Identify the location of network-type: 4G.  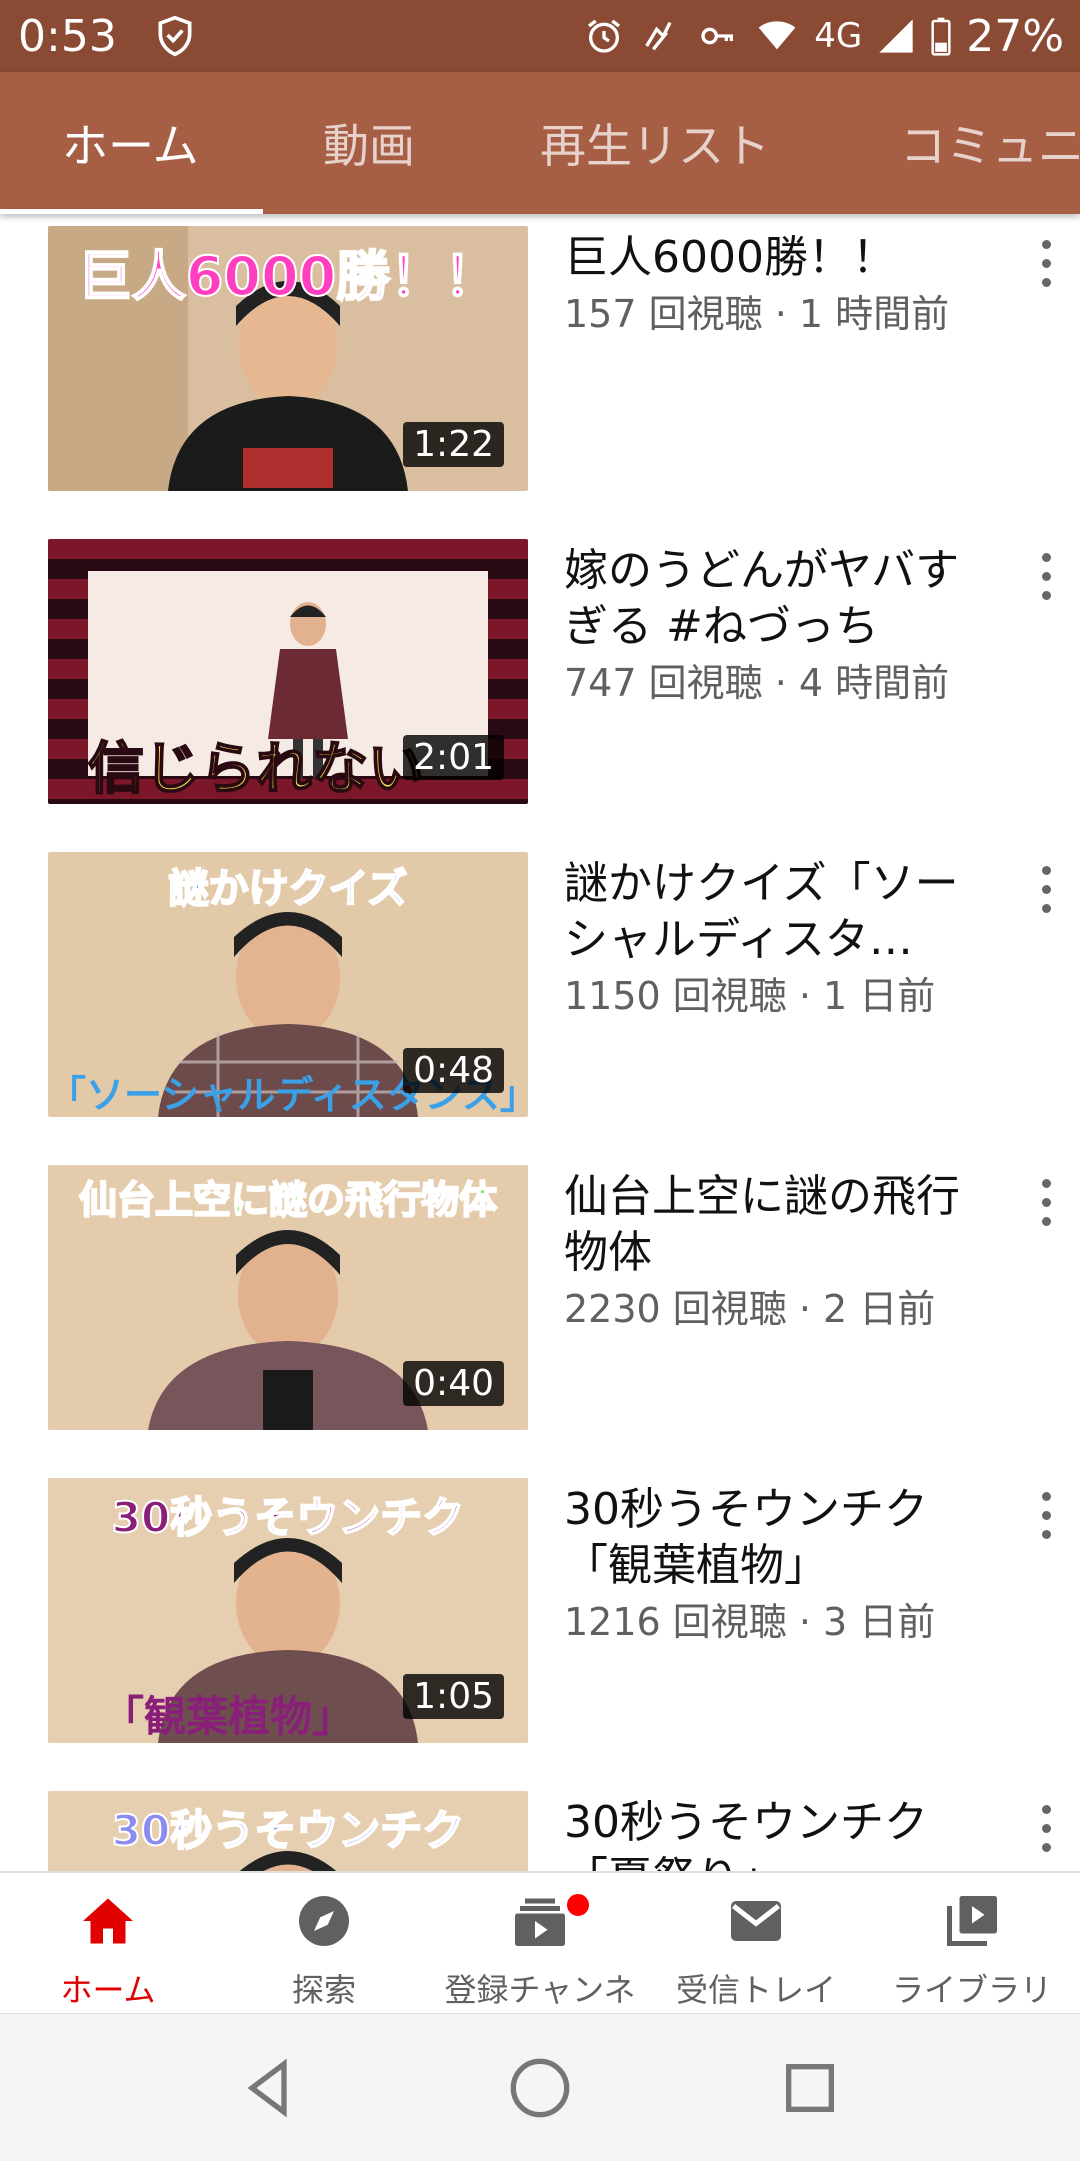
(838, 36).